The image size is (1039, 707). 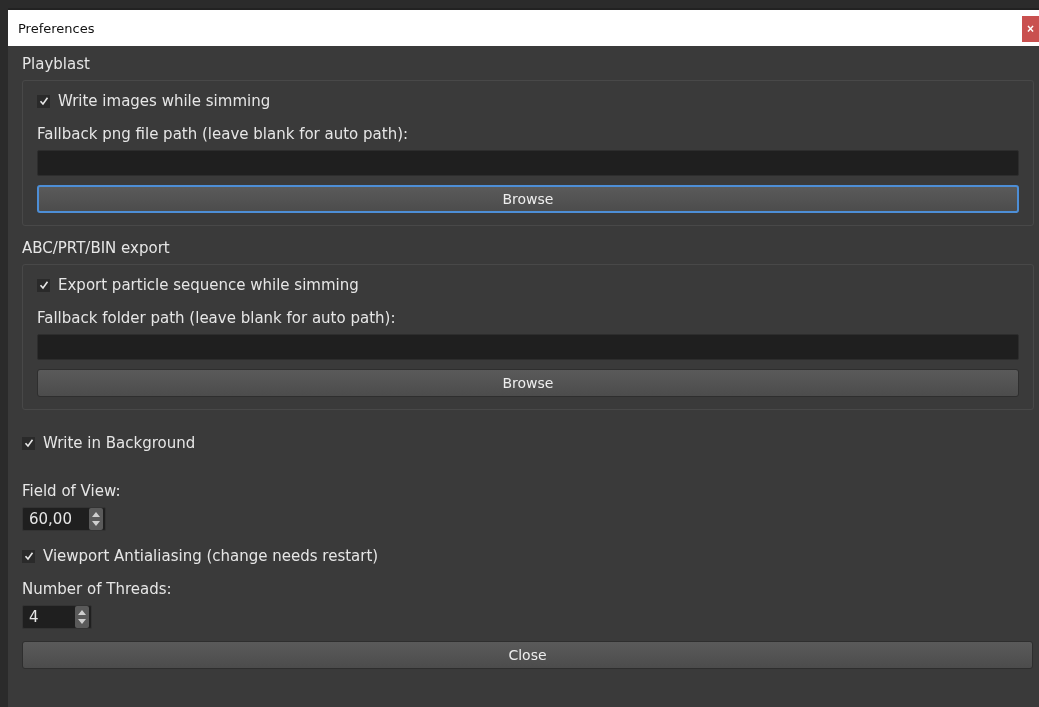 What do you see at coordinates (64, 519) in the screenshot?
I see `spin-box: 60,00` at bounding box center [64, 519].